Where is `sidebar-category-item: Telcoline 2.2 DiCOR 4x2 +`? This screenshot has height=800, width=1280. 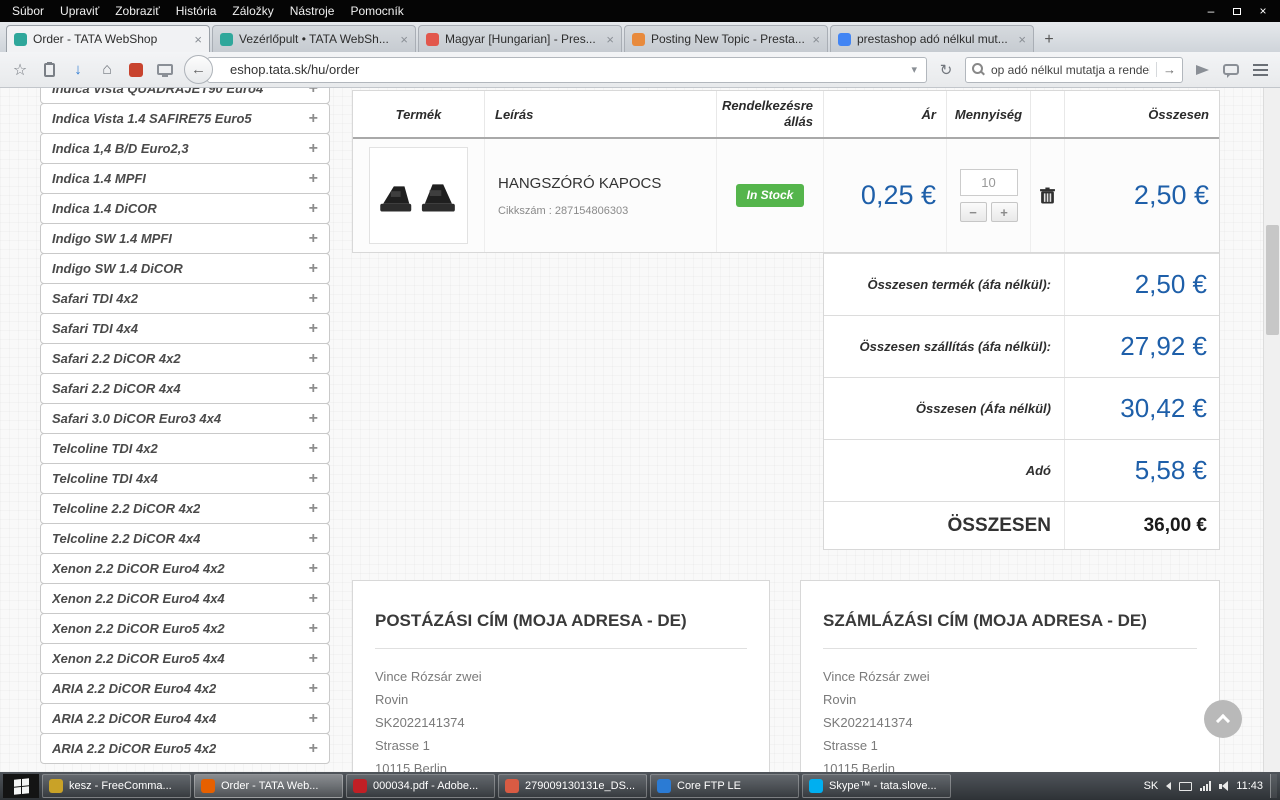 sidebar-category-item: Telcoline 2.2 DiCOR 4x2 + is located at coordinates (185, 508).